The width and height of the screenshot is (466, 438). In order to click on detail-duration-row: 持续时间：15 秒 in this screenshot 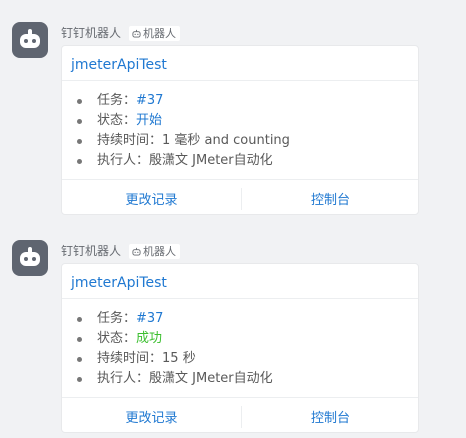, I will do `click(242, 359)`.